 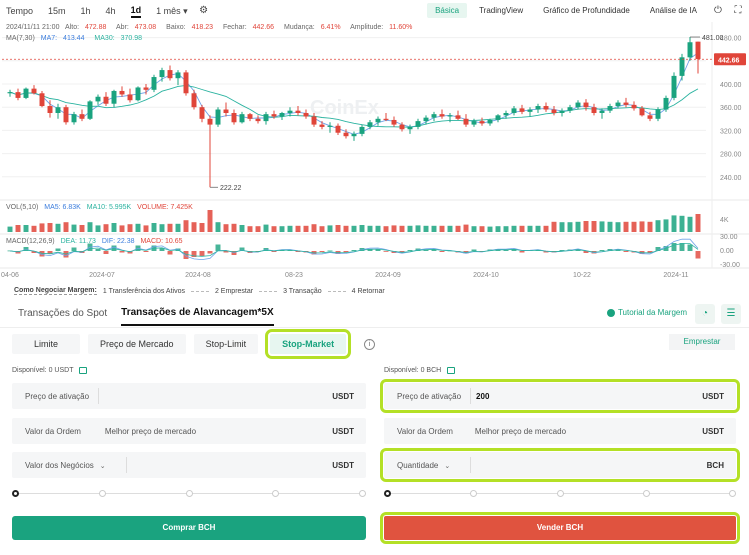 What do you see at coordinates (425, 431) in the screenshot?
I see `sell-order-value-label: Valor da Ordem` at bounding box center [425, 431].